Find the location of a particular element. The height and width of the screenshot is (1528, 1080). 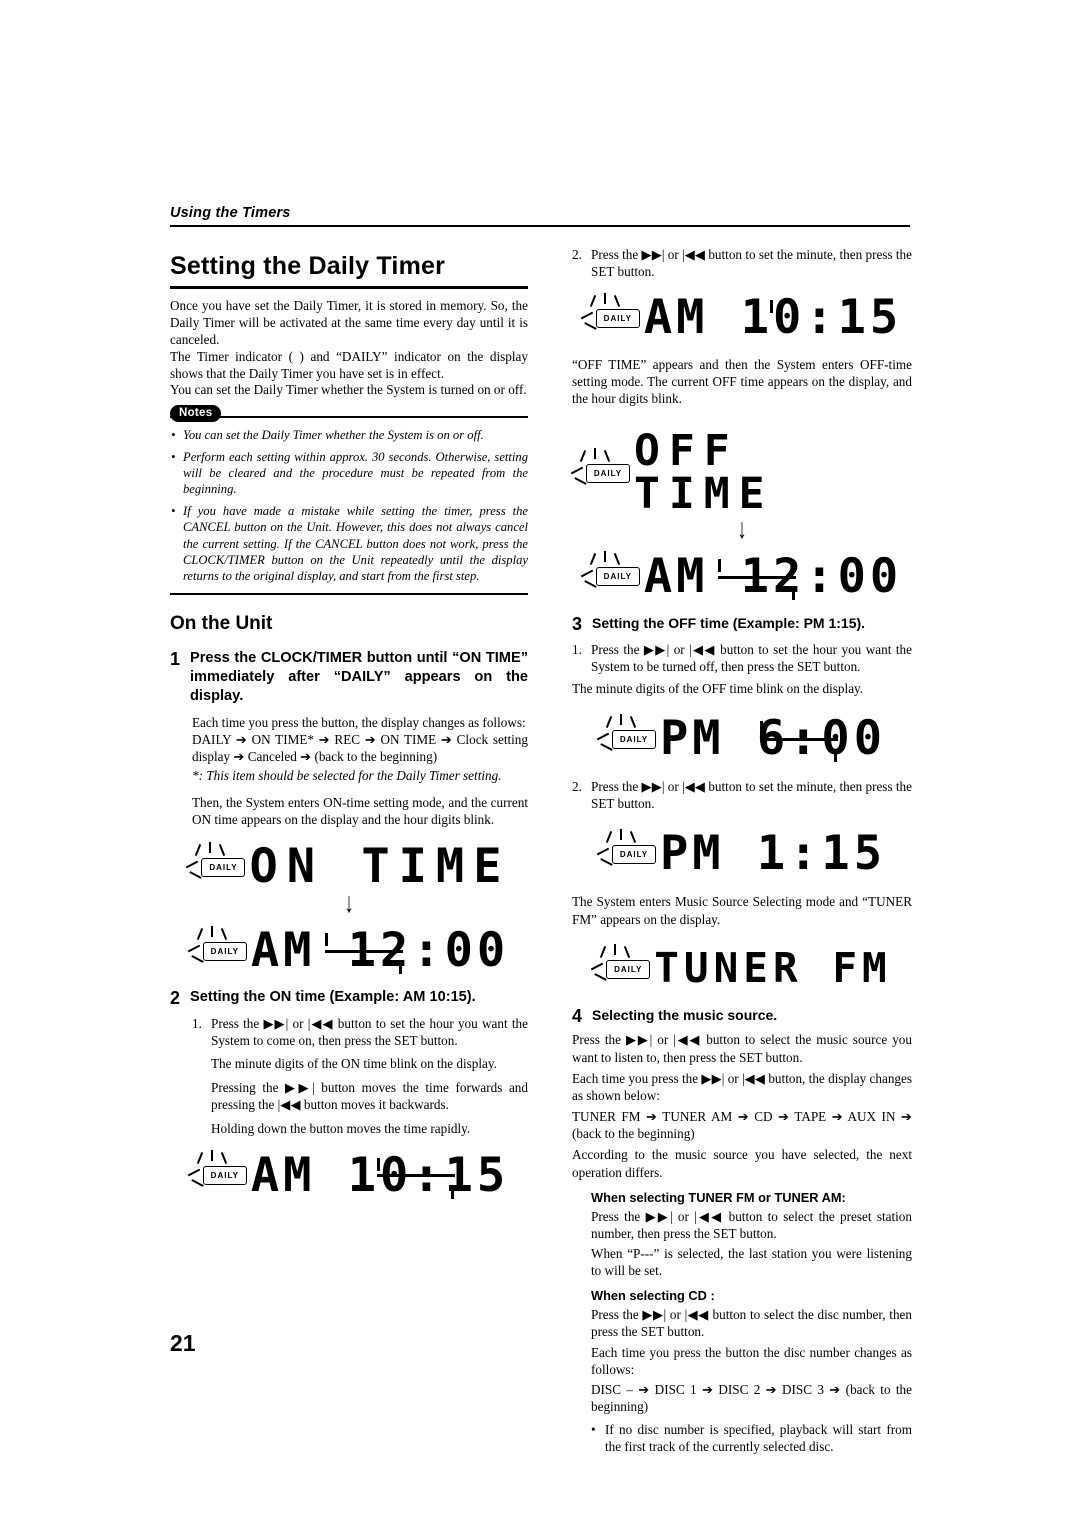

step-4-heading: Selecting the music source. is located at coordinates (685, 1014).